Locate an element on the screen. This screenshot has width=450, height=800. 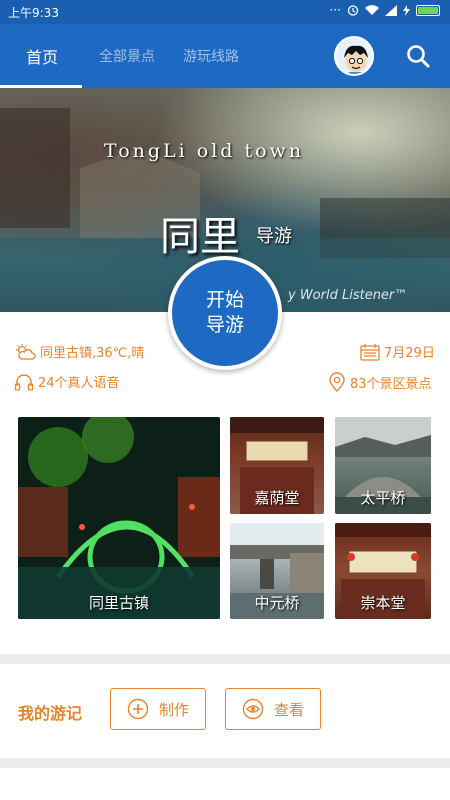
spots-info: 83个景区景点 is located at coordinates (380, 382).